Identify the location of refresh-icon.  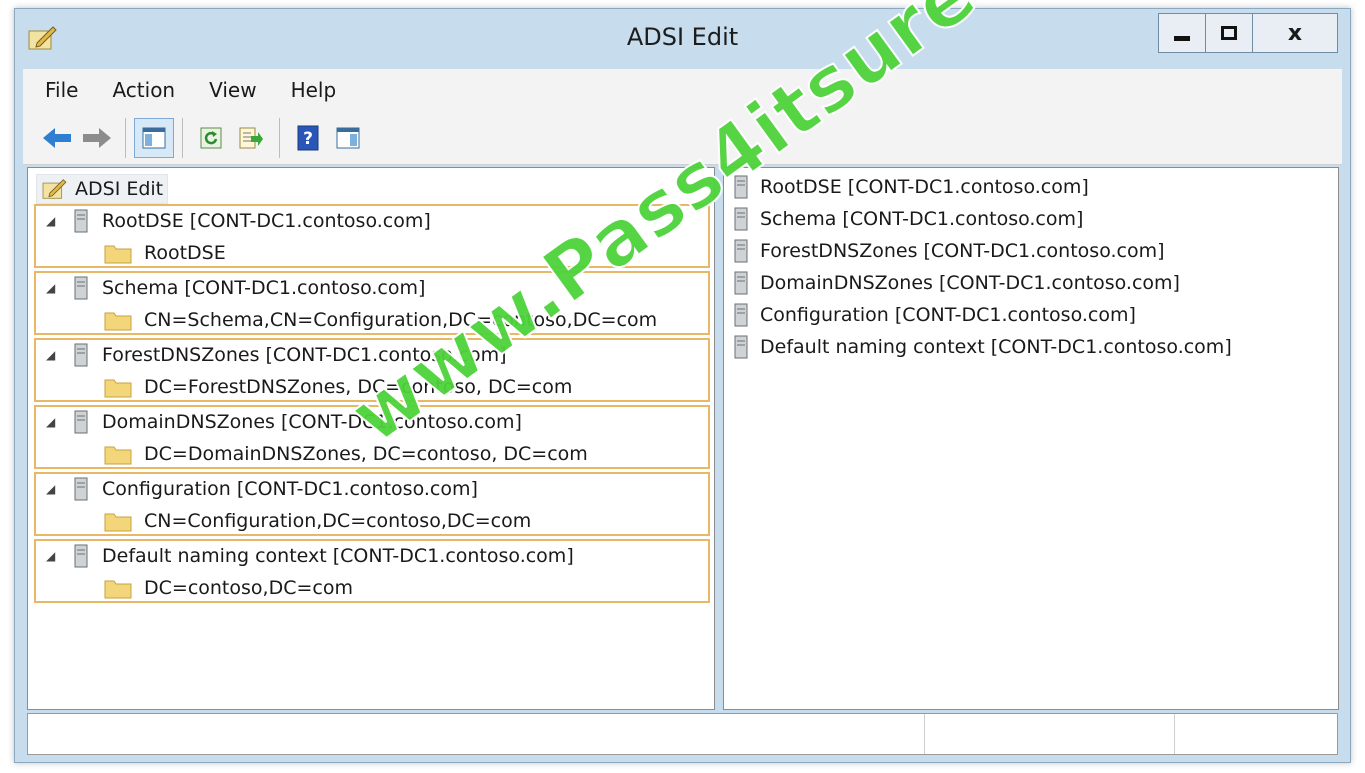
(211, 137).